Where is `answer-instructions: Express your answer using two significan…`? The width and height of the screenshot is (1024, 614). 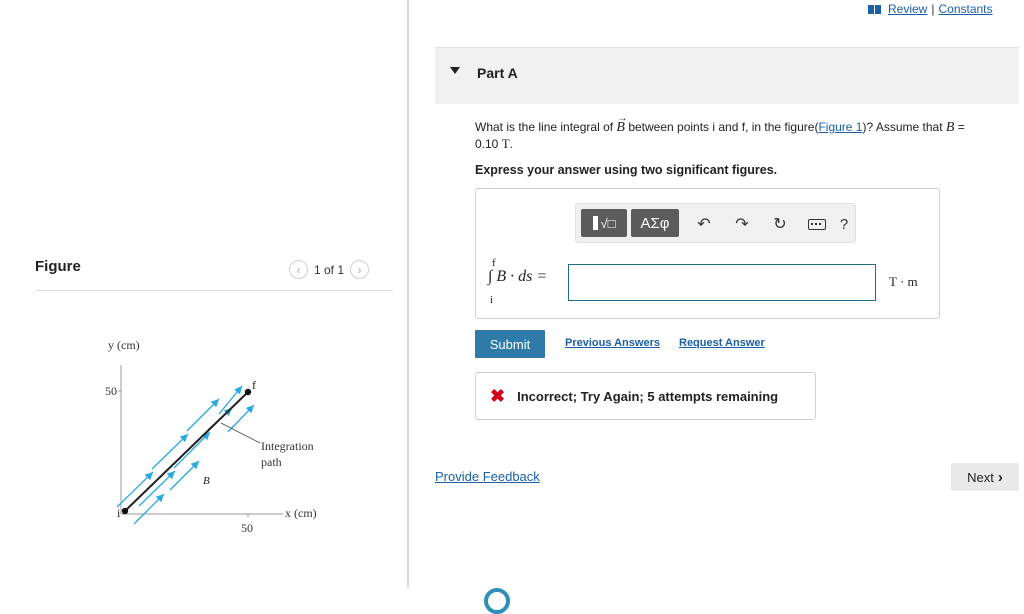
answer-instructions: Express your answer using two significan… is located at coordinates (626, 170).